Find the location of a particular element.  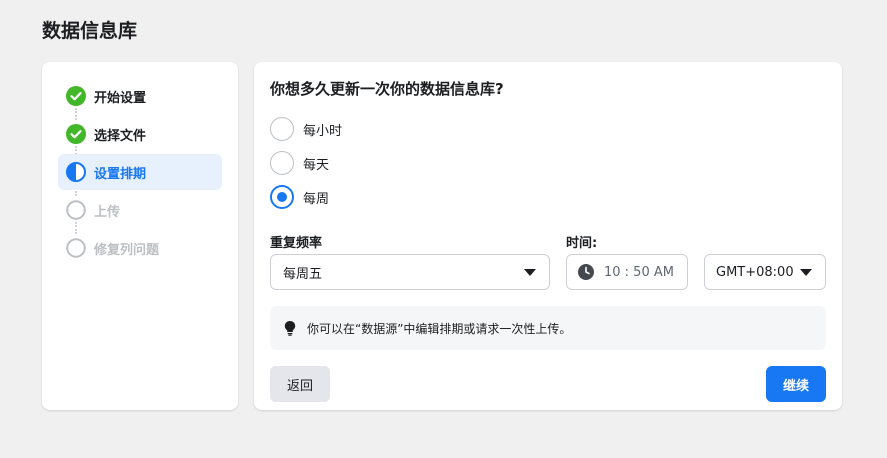

page-title: 数据信息库 is located at coordinates (90, 31).